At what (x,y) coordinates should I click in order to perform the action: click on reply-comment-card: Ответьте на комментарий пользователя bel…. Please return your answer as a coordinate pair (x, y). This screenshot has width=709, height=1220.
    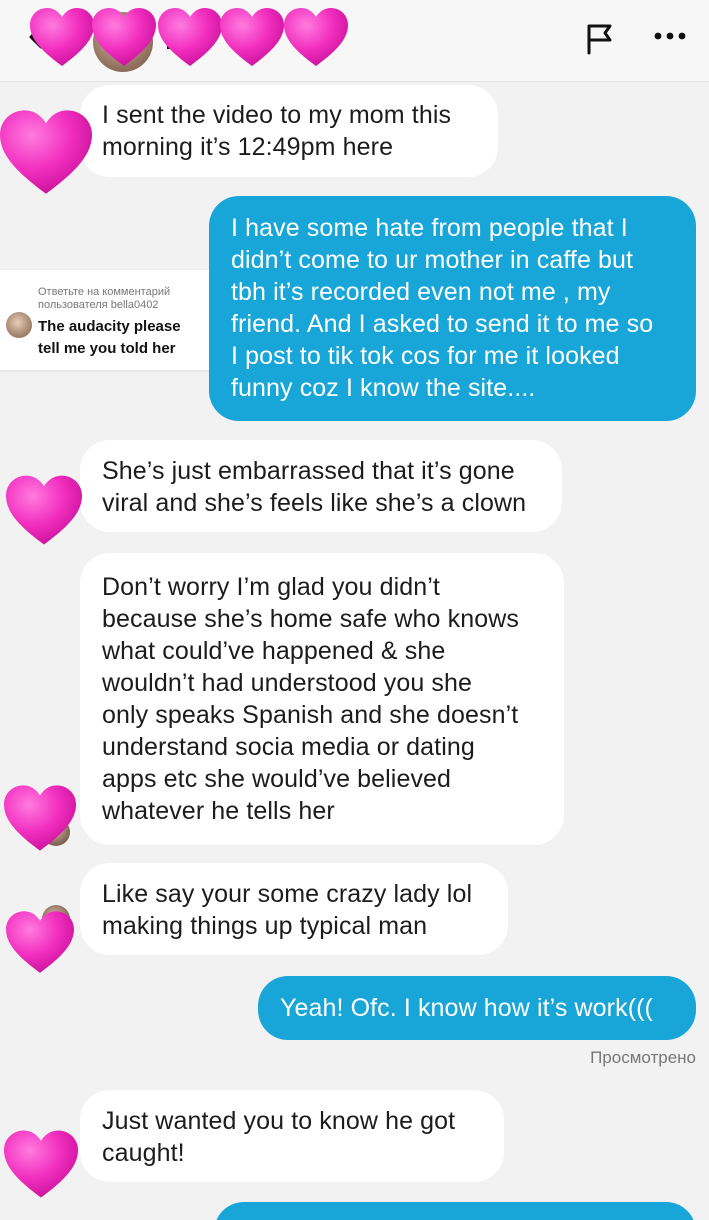
    Looking at the image, I should click on (112, 320).